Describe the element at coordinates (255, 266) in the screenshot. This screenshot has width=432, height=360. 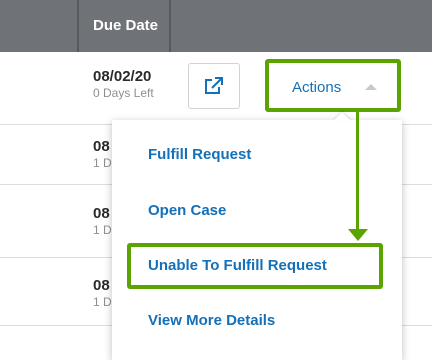
I see `highlight-box` at that location.